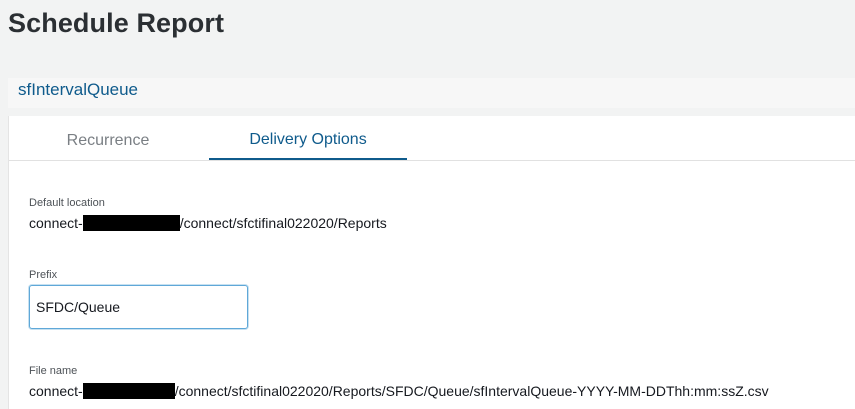 The height and width of the screenshot is (409, 855). What do you see at coordinates (283, 223) in the screenshot?
I see `default-location-suffix: /connect/sfctifinal022020/Reports` at bounding box center [283, 223].